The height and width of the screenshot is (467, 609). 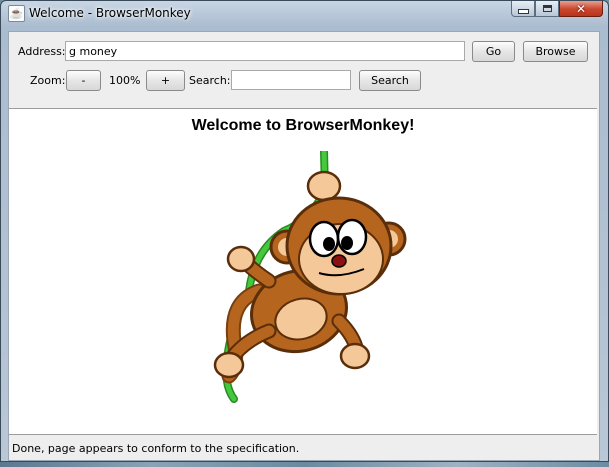 What do you see at coordinates (241, 259) in the screenshot?
I see `monkey-hand-left` at bounding box center [241, 259].